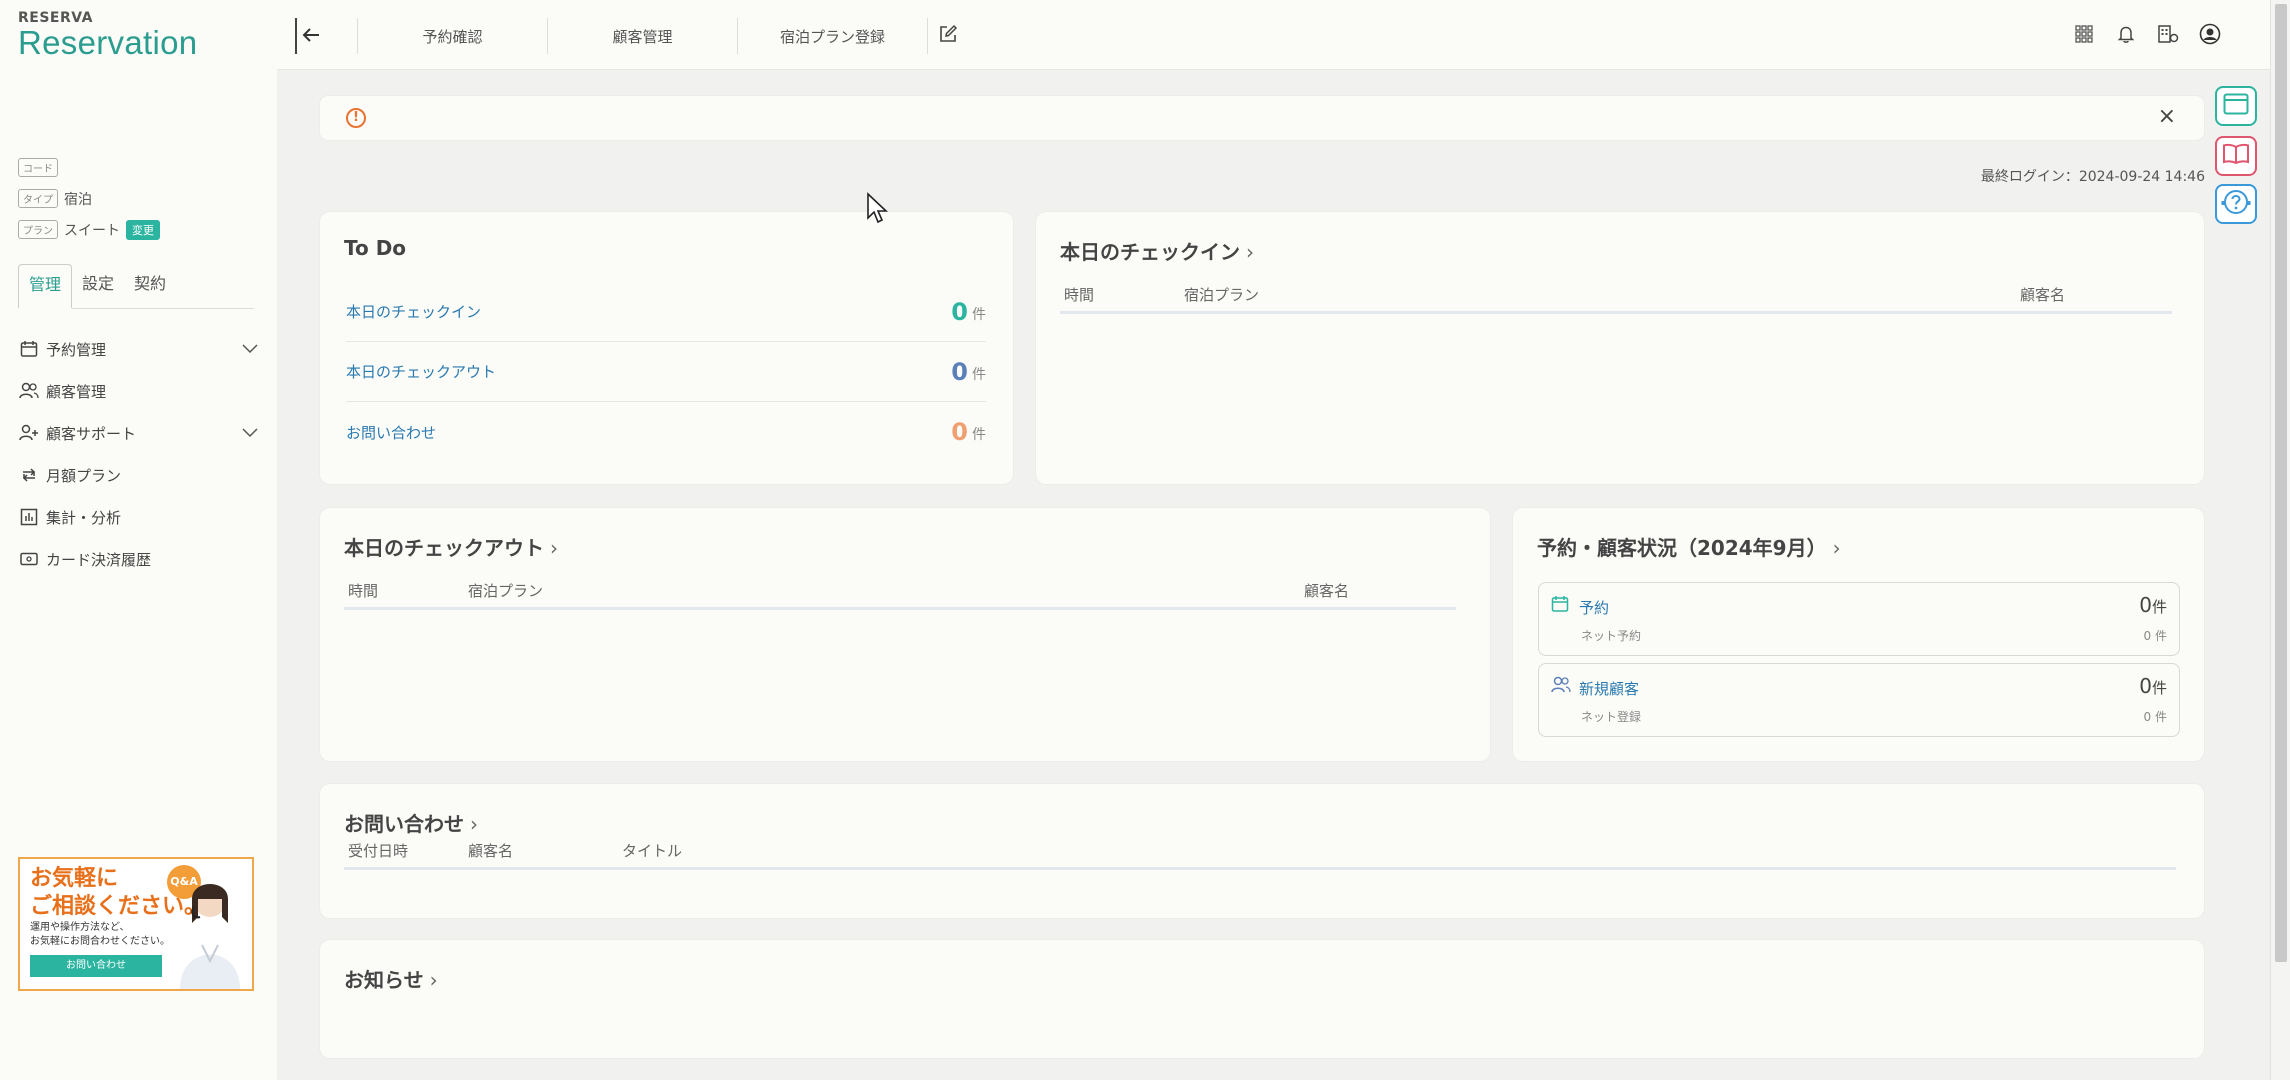  I want to click on inquiry-title: お問い合わせ ›, so click(411, 822).